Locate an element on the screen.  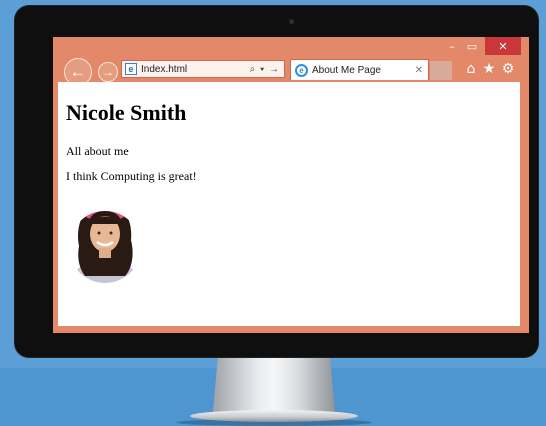
page-icon: e is located at coordinates (131, 69).